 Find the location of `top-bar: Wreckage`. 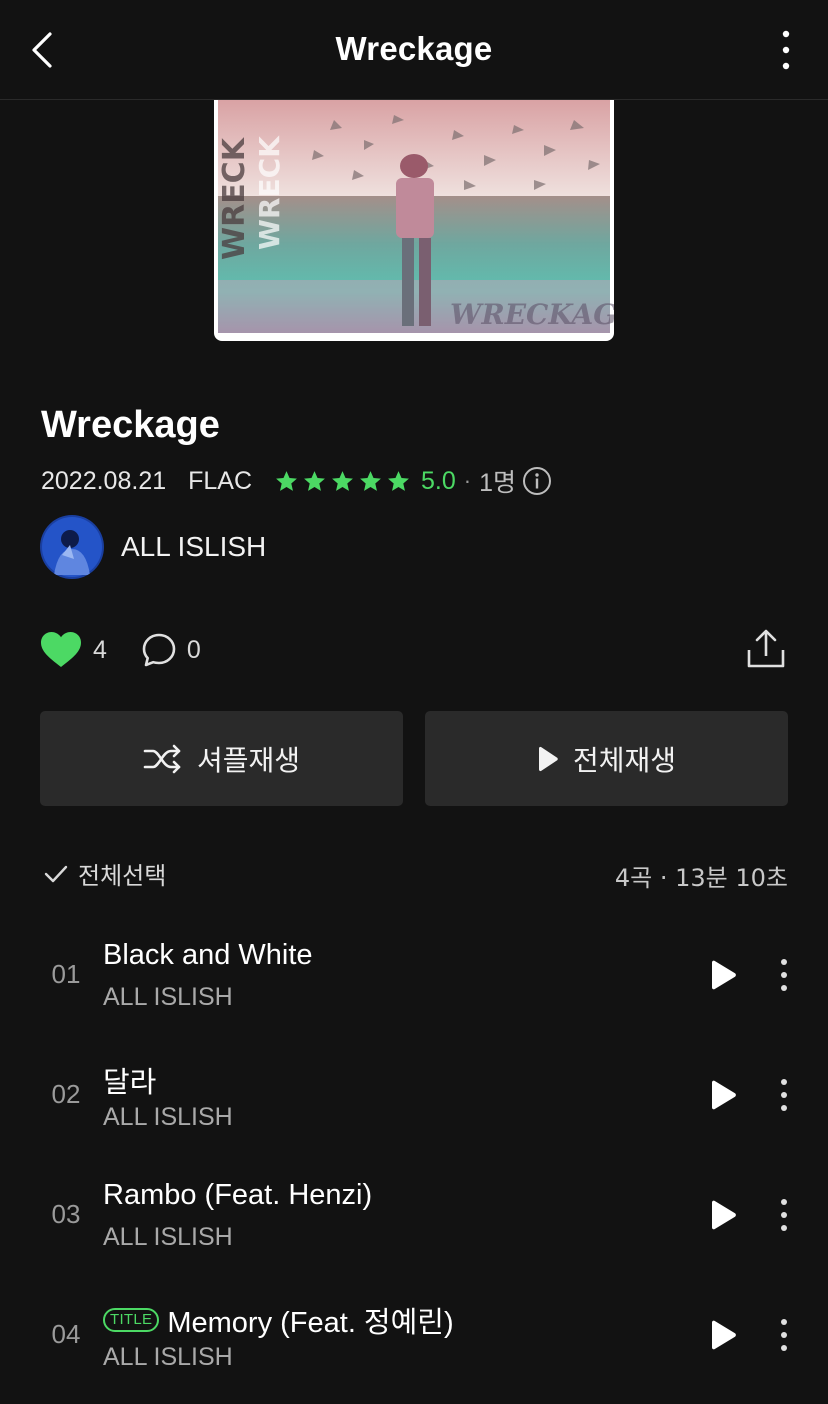

top-bar: Wreckage is located at coordinates (414, 50).